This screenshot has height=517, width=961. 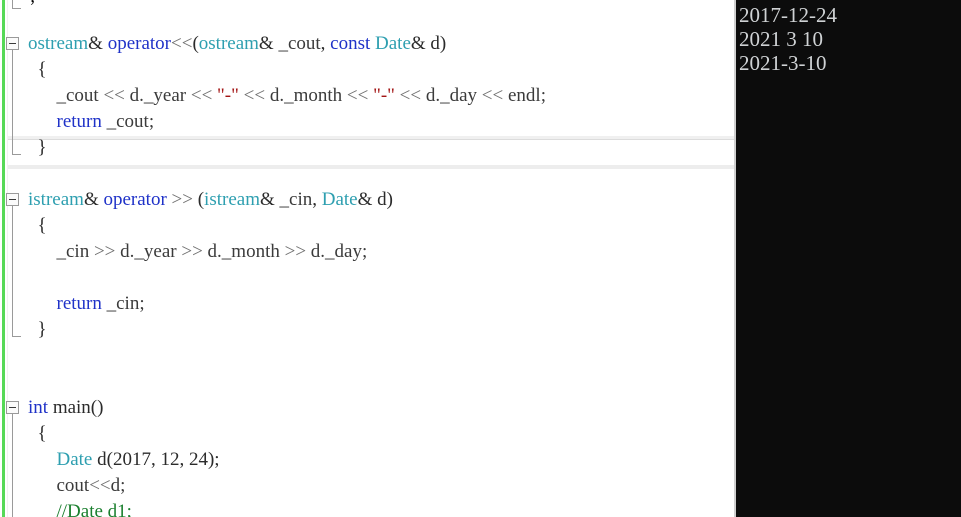 What do you see at coordinates (788, 15) in the screenshot?
I see `console-line: 2017-12-24` at bounding box center [788, 15].